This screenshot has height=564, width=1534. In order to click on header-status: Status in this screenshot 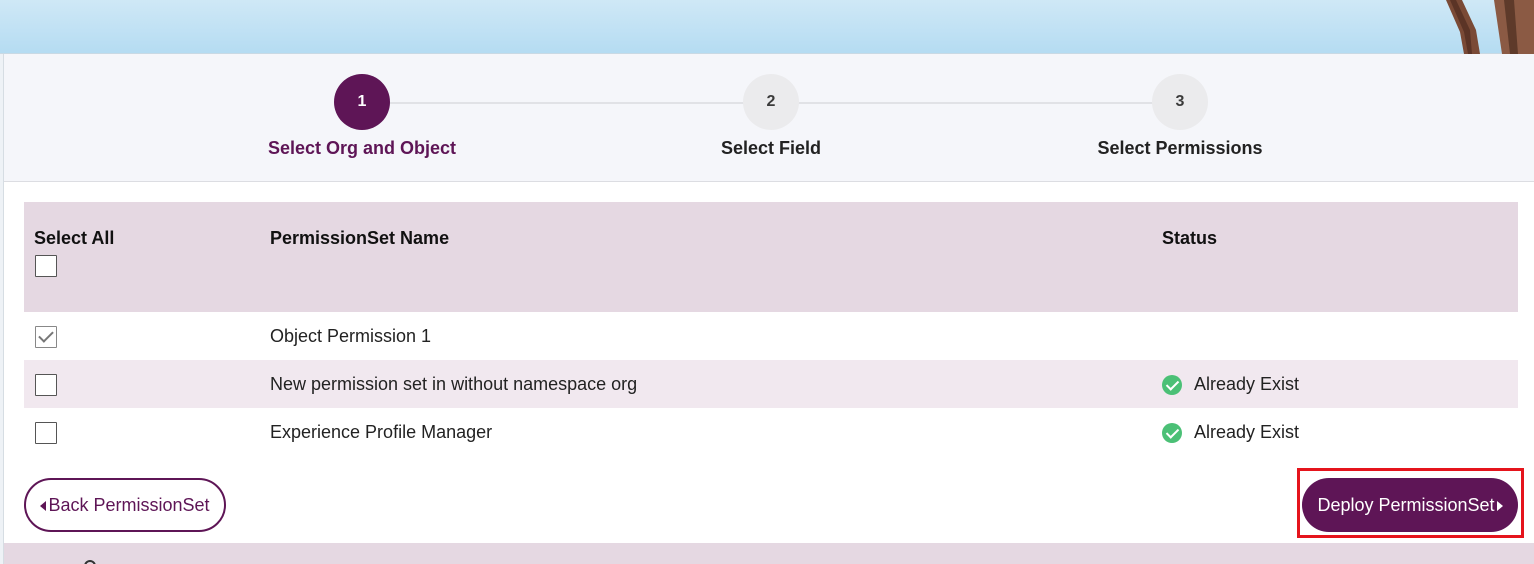, I will do `click(1190, 238)`.